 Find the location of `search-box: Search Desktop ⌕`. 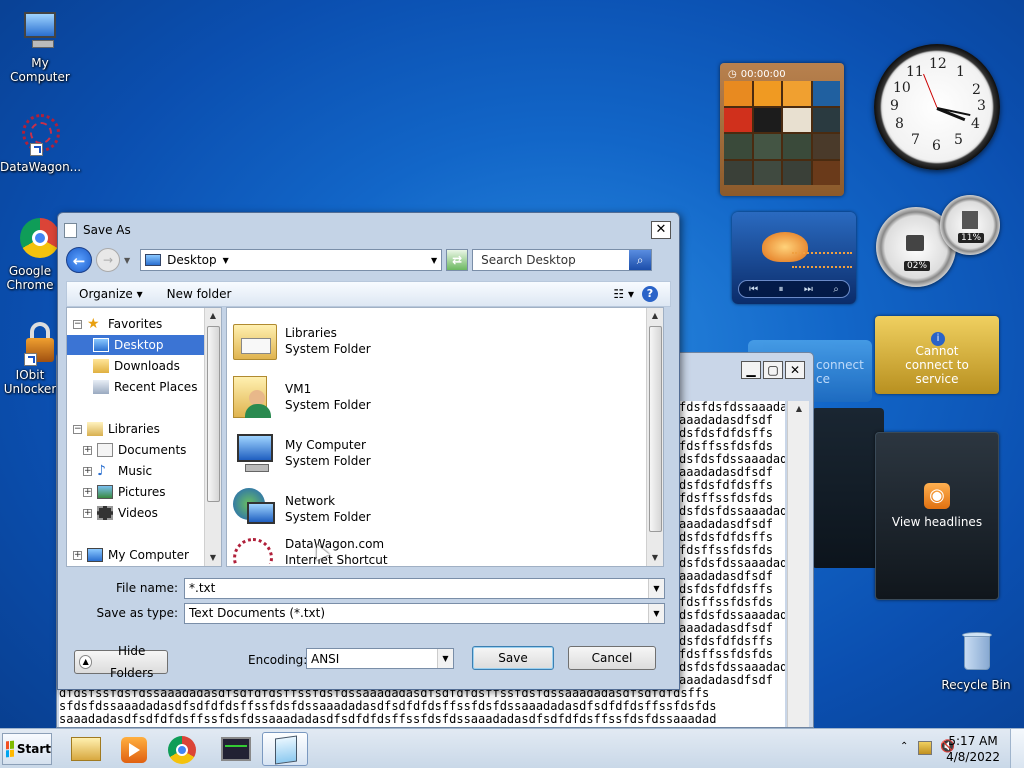

search-box: Search Desktop ⌕ is located at coordinates (562, 260).